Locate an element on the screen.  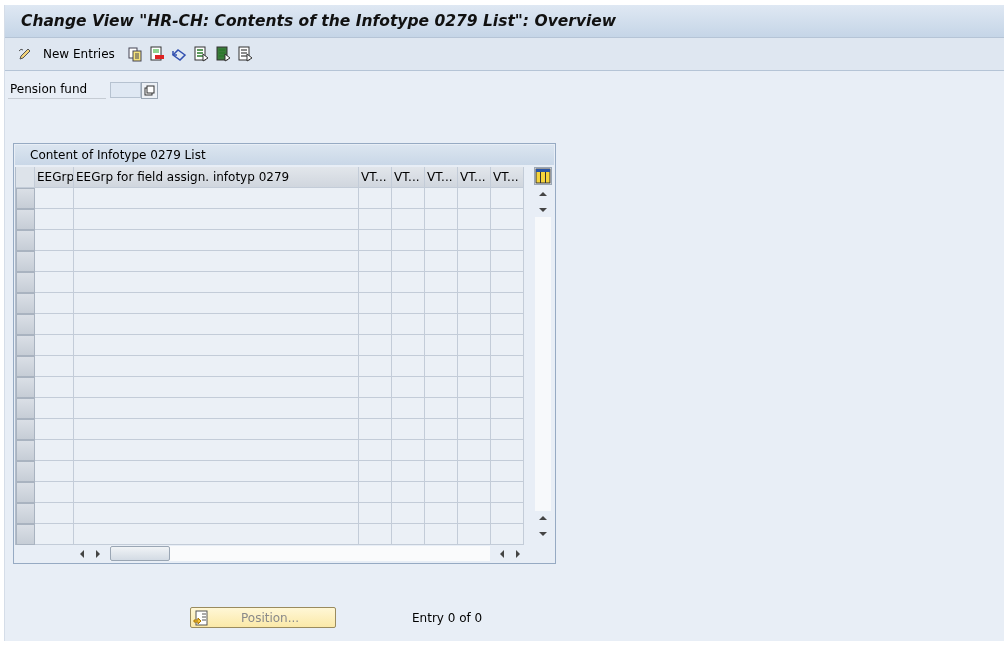
select-all-icon is located at coordinates (200, 54).